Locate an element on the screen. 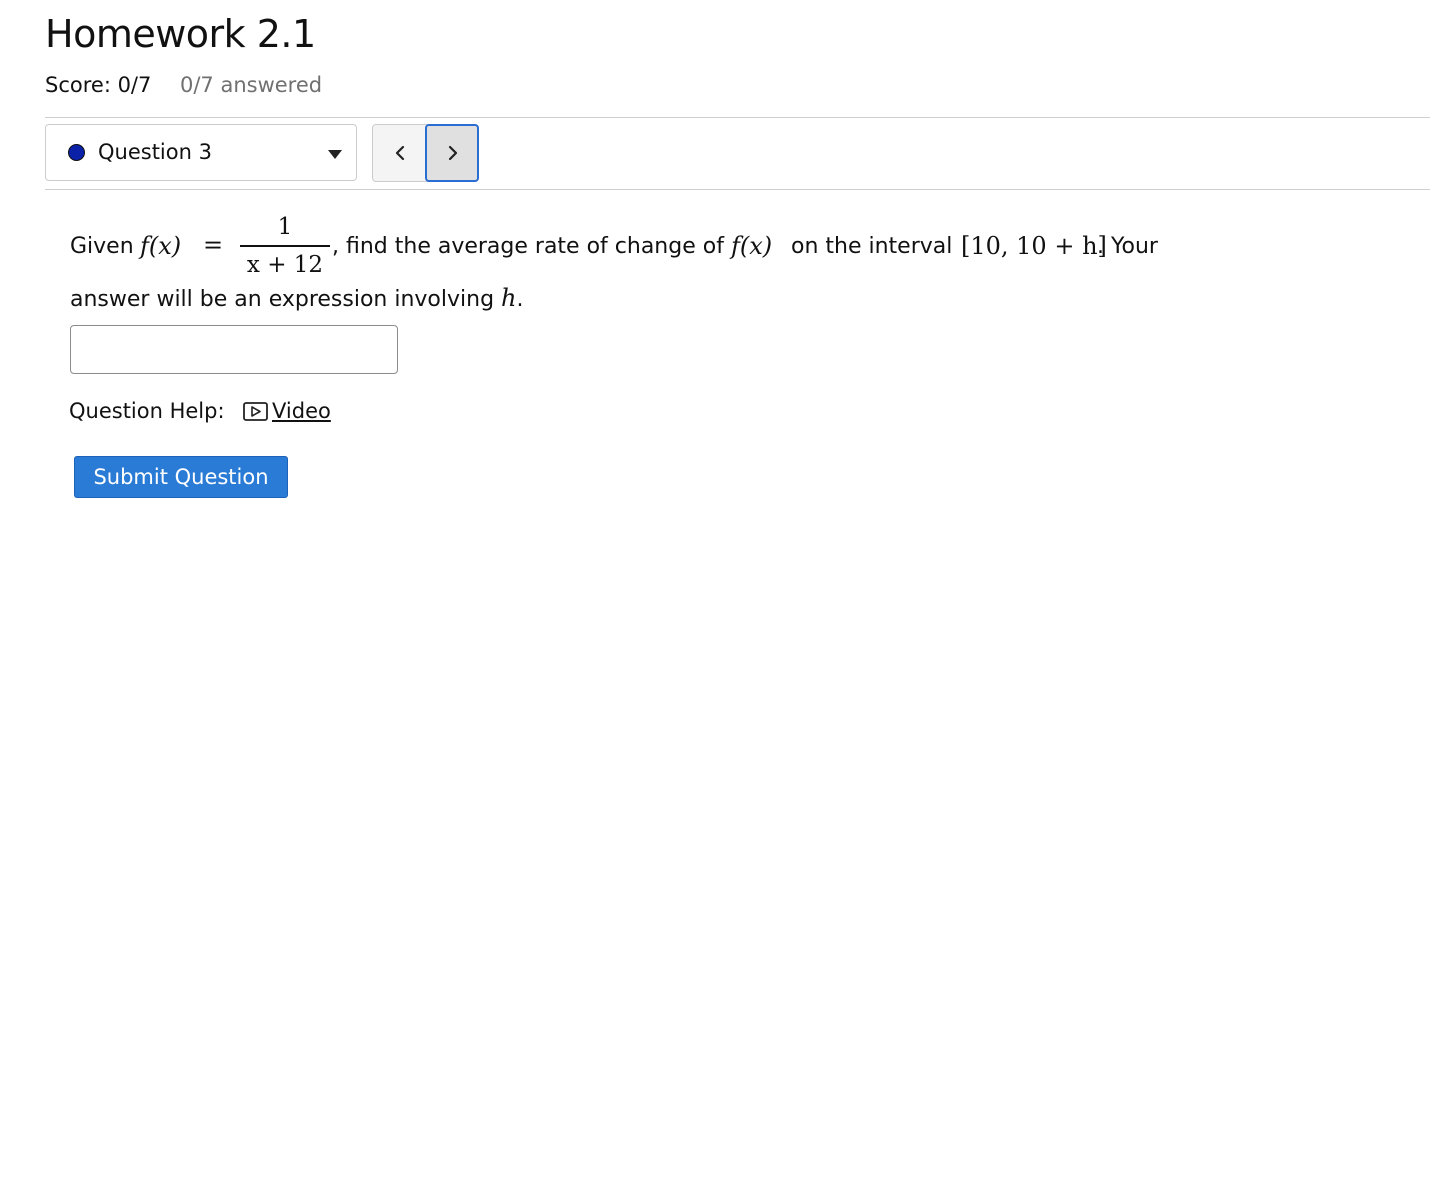 The height and width of the screenshot is (1185, 1430). previous-question-button is located at coordinates (399, 153).